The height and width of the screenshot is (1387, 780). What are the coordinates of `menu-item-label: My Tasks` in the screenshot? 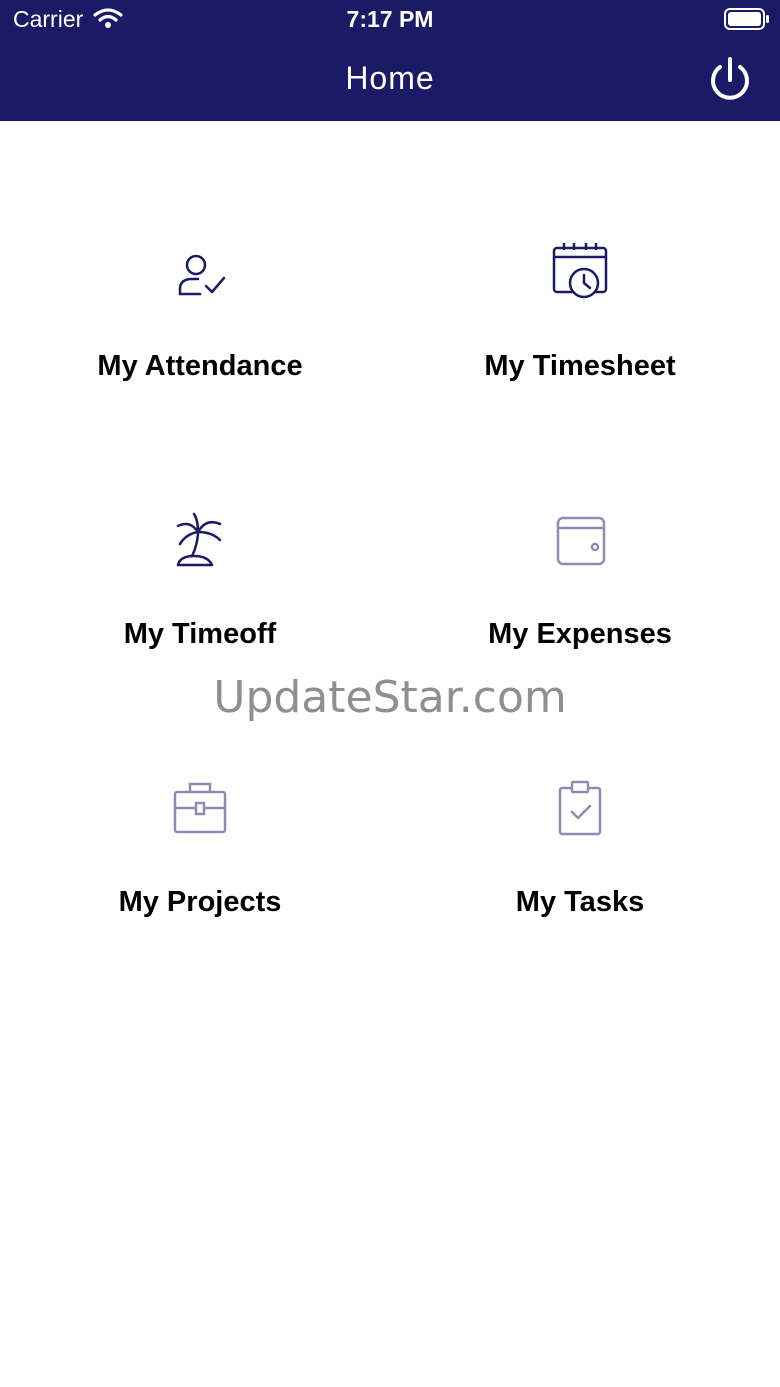 It's located at (580, 902).